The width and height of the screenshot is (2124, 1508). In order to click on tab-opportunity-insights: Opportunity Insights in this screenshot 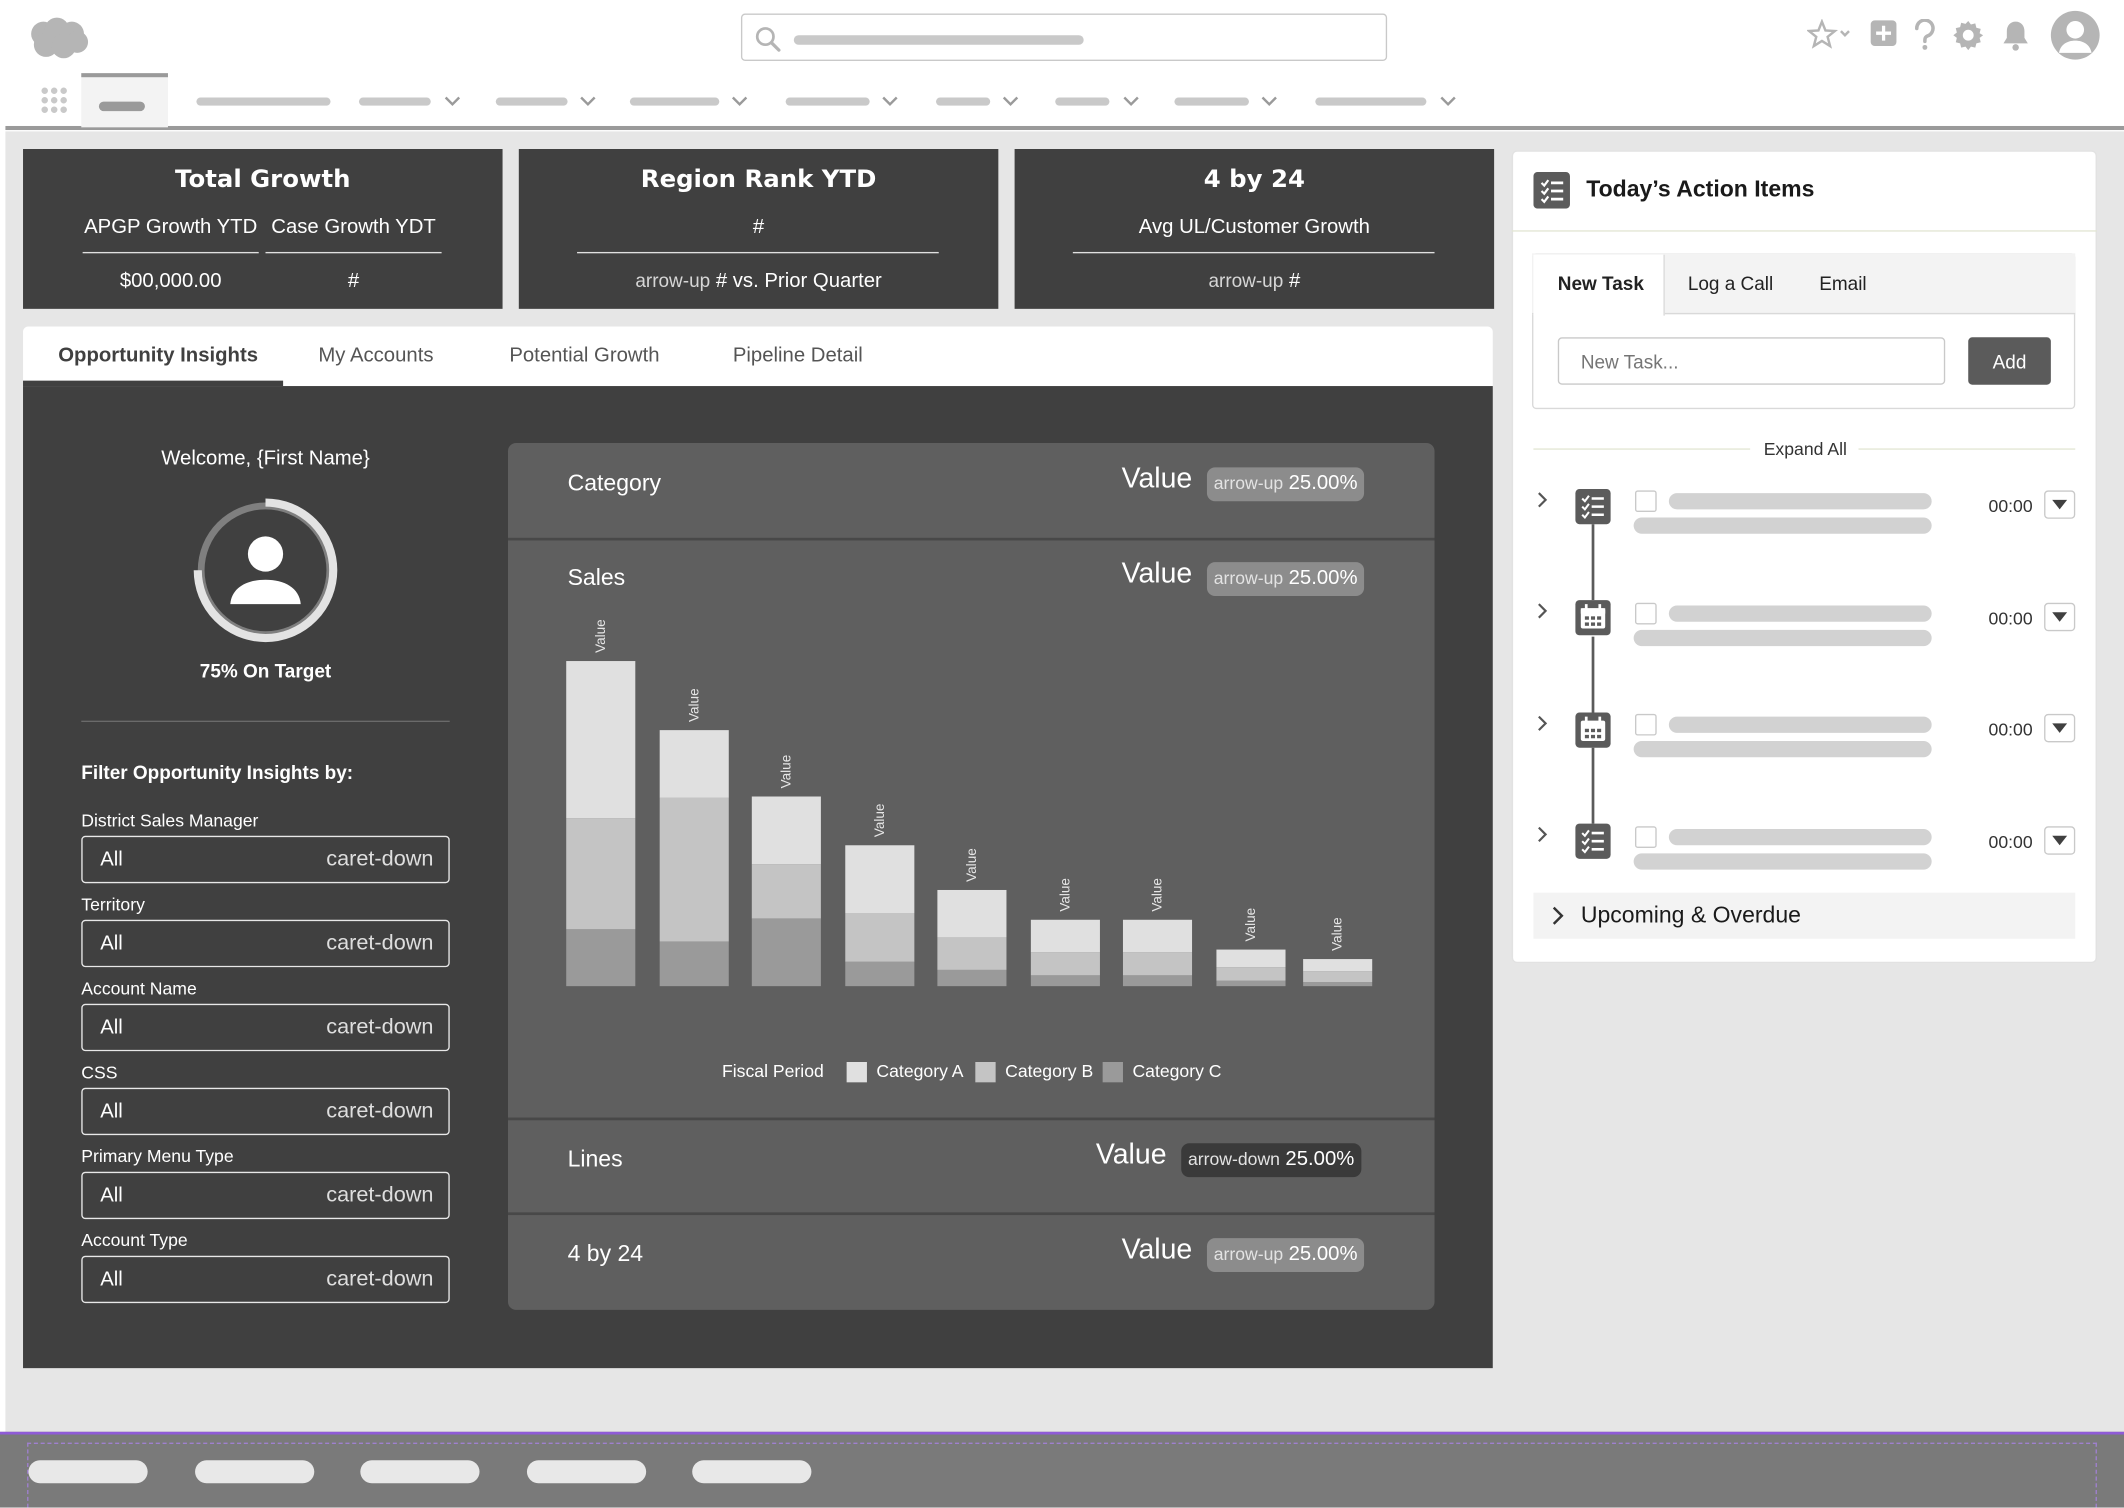, I will do `click(158, 355)`.